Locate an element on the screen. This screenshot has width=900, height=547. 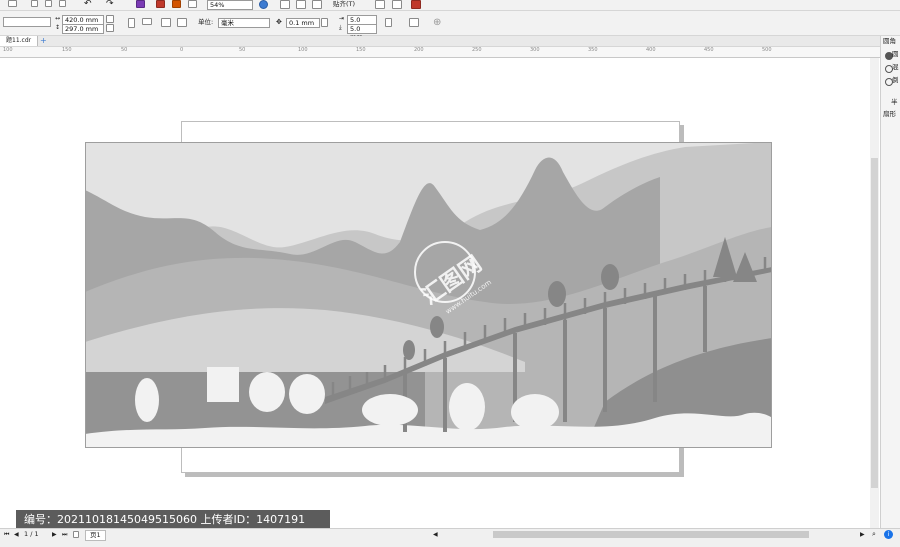
app-launcher-icon is located at coordinates (192, 4).